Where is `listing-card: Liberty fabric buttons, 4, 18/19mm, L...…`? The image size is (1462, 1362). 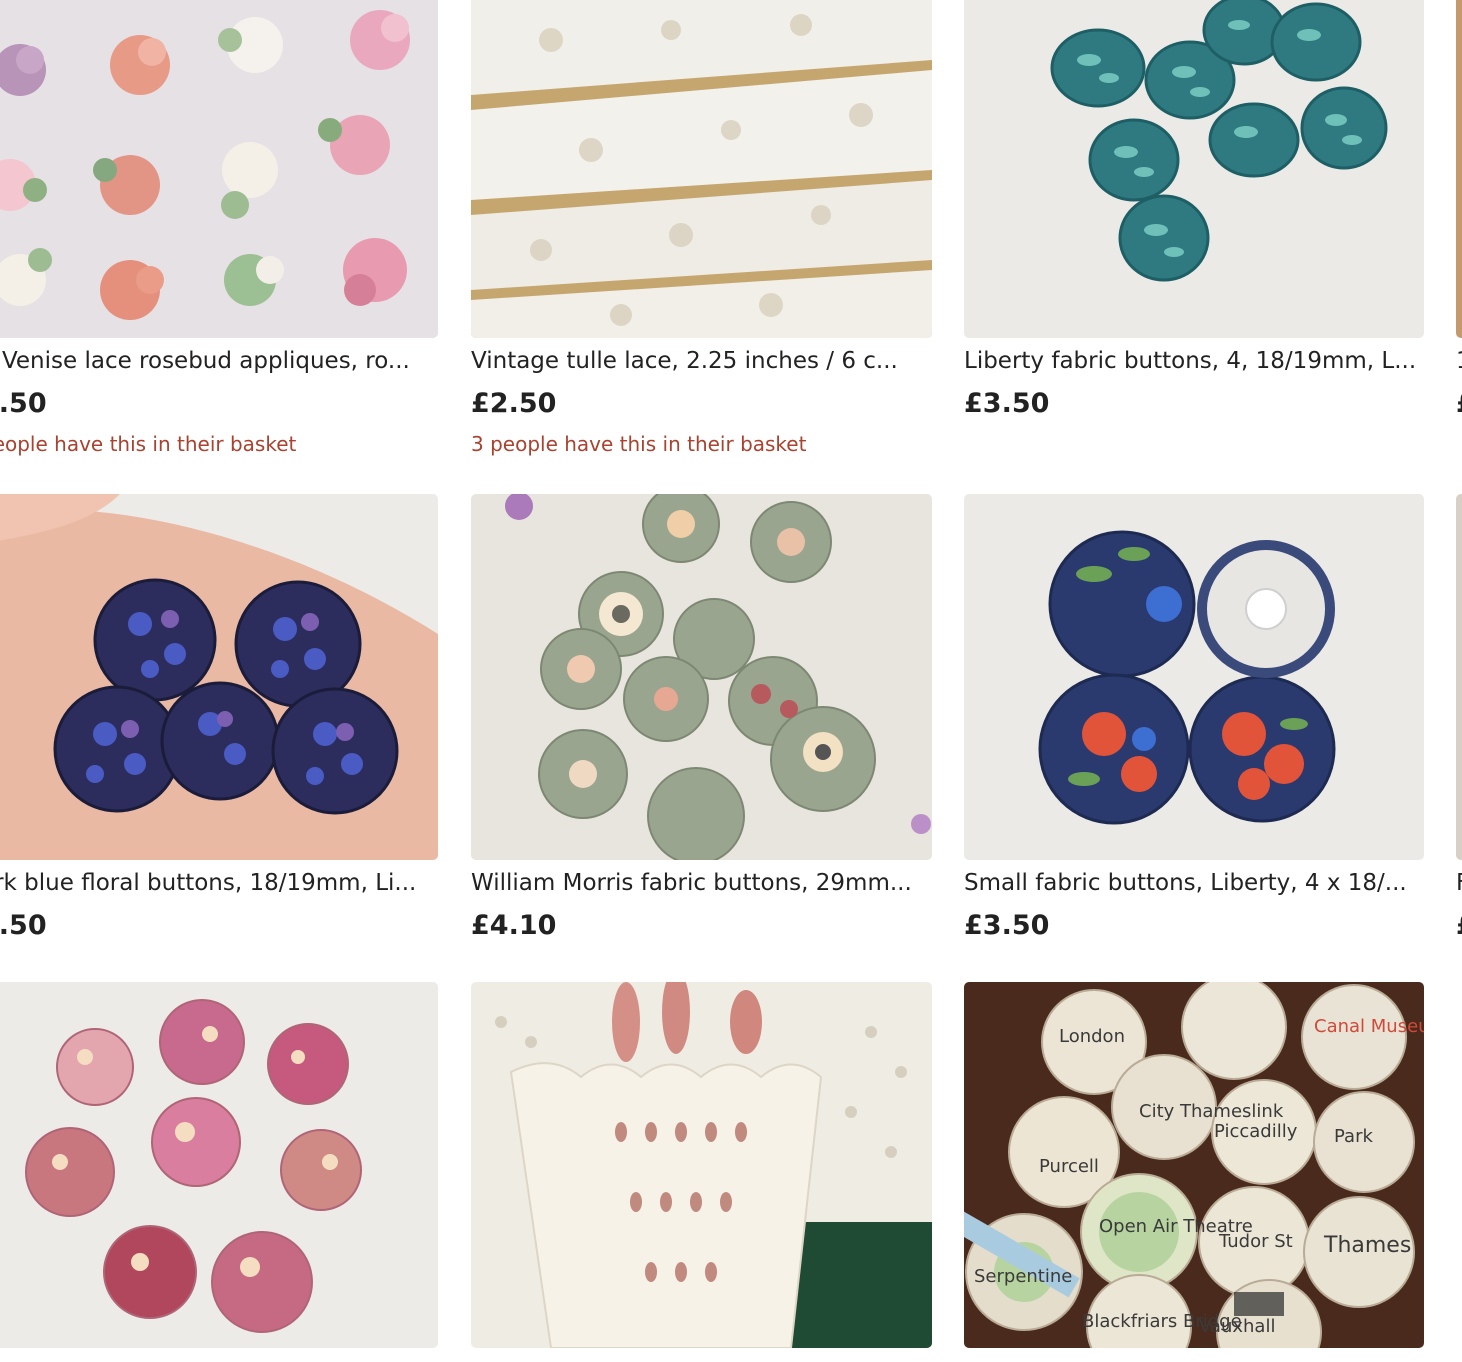
listing-card: Liberty fabric buttons, 4, 18/19mm, L...… is located at coordinates (1194, 235).